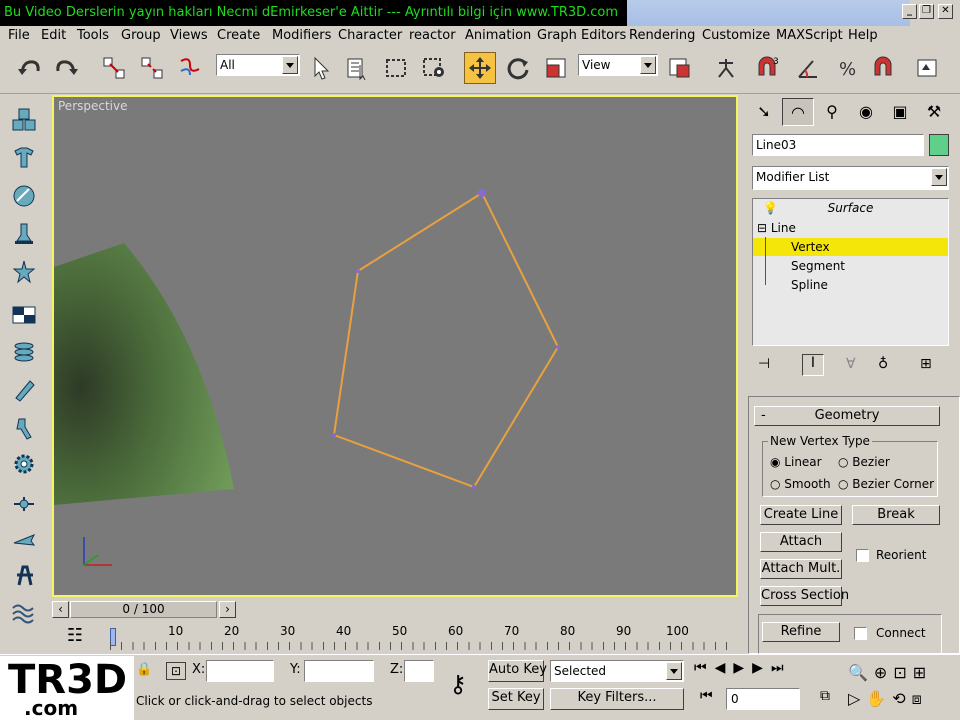  Describe the element at coordinates (446, 340) in the screenshot. I see `pentagon-spline` at that location.